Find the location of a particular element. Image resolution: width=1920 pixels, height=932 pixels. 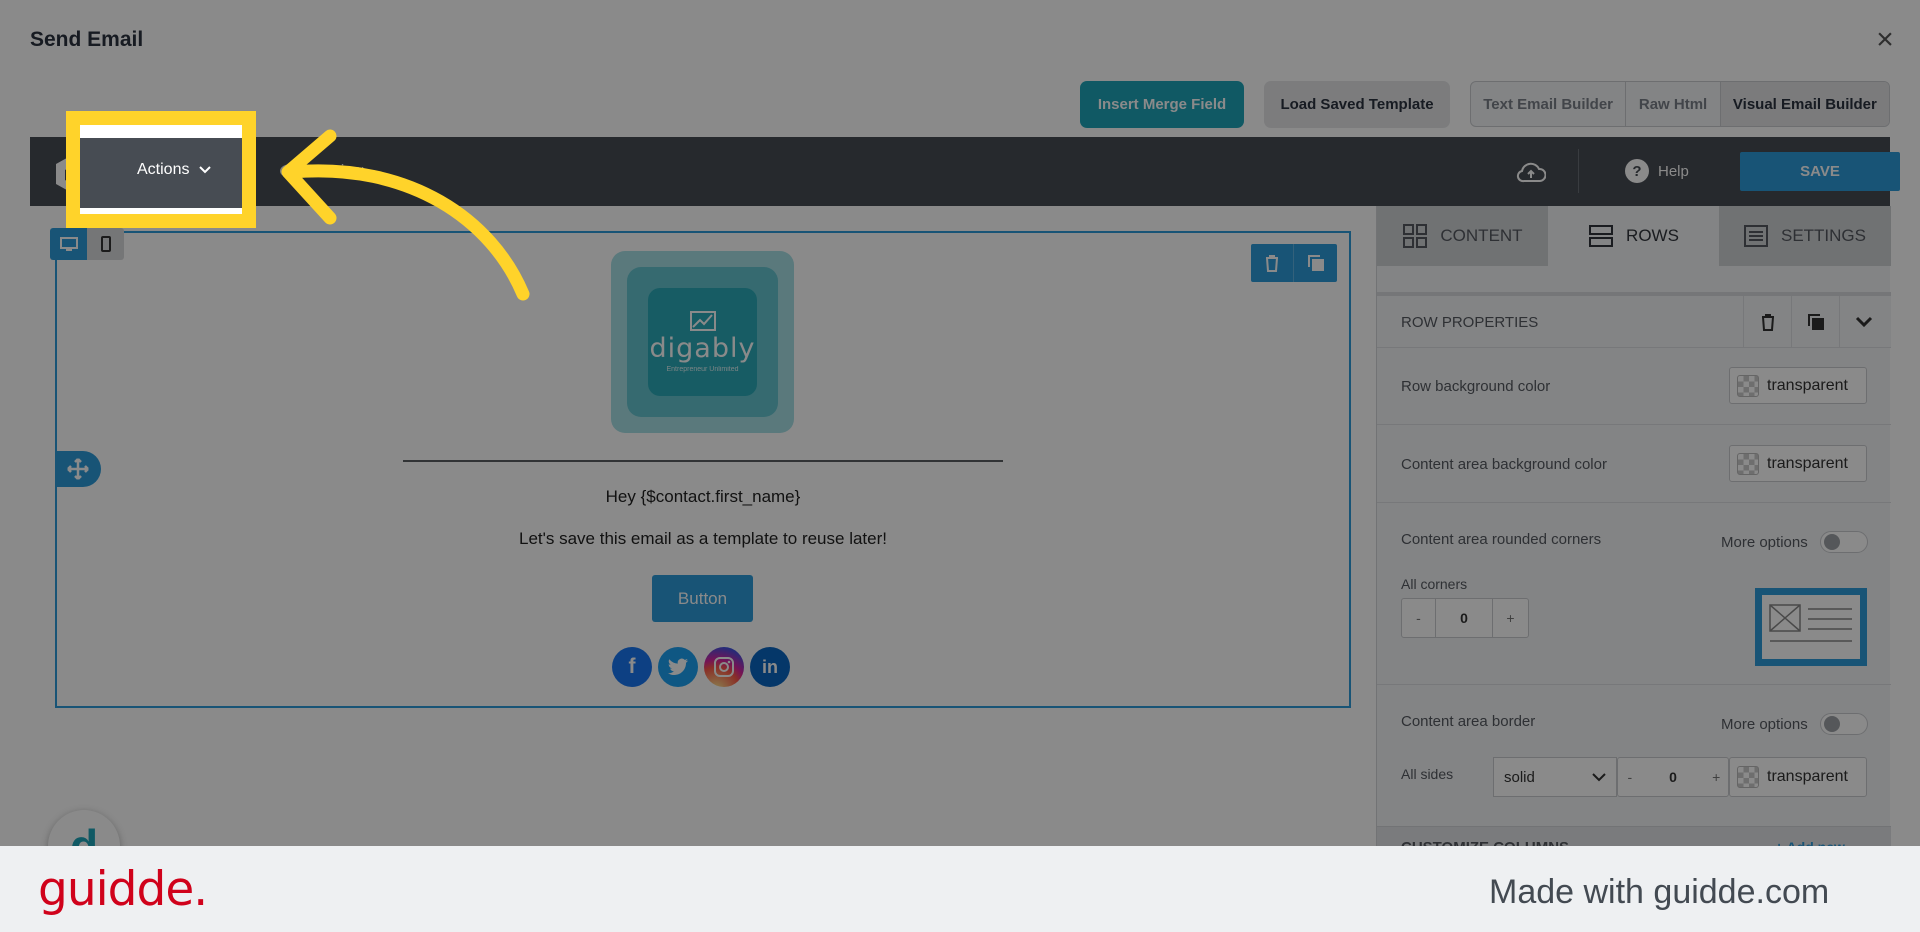

made-with-text: Made with guidde.com is located at coordinates (1659, 892).